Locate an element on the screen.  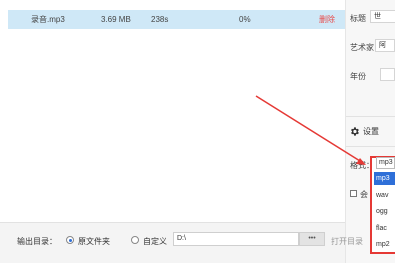
annotation-arrow is located at coordinates (310, 130).